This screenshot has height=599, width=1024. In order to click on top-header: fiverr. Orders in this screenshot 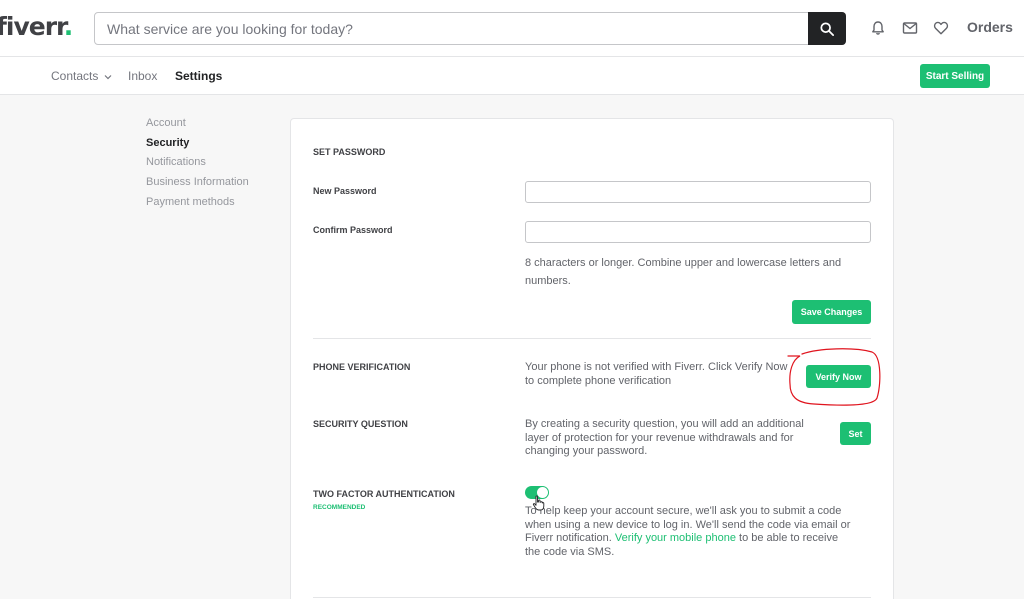, I will do `click(512, 28)`.